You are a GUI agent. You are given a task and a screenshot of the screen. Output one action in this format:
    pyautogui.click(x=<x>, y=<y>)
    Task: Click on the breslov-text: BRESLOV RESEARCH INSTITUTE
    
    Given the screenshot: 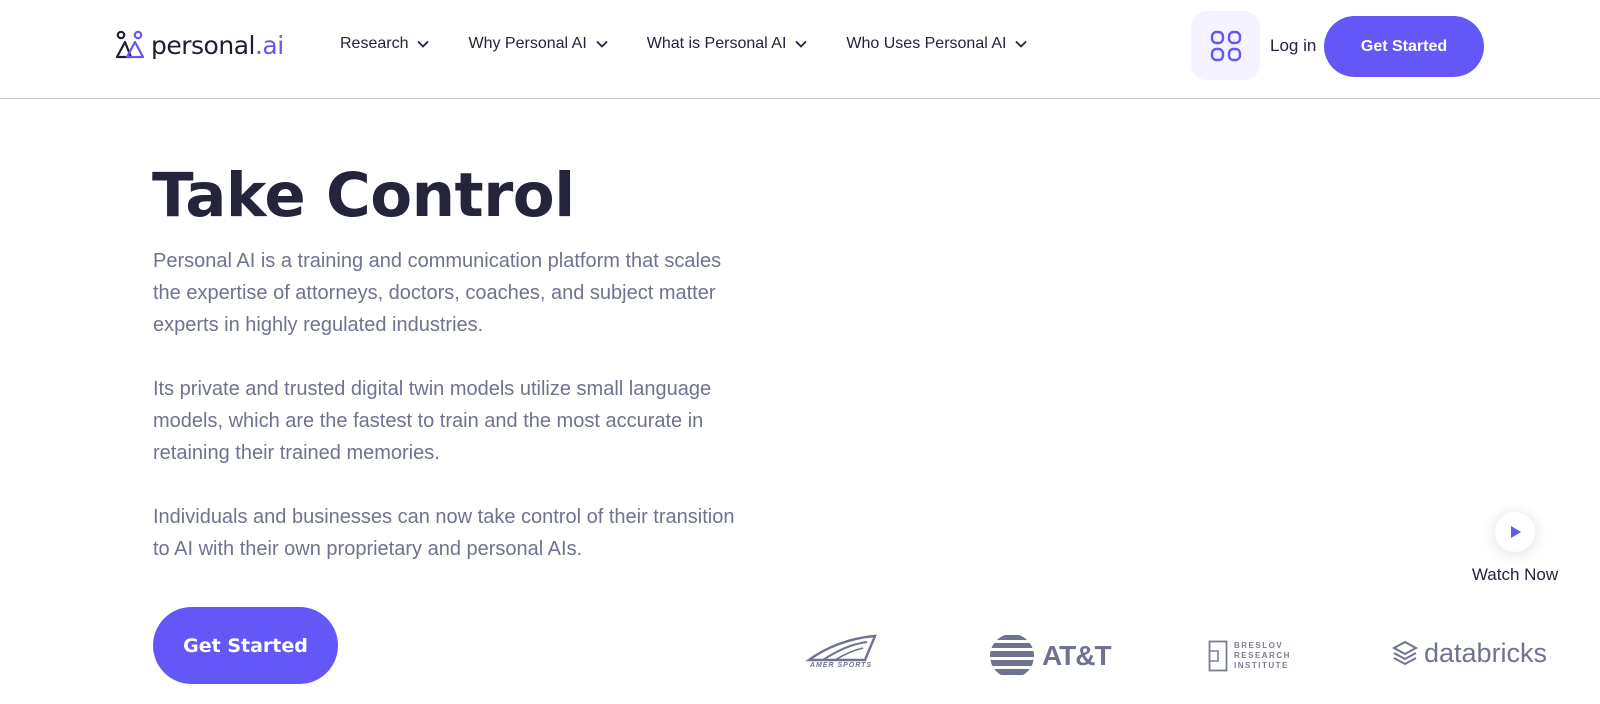 What is the action you would take?
    pyautogui.click(x=1262, y=655)
    